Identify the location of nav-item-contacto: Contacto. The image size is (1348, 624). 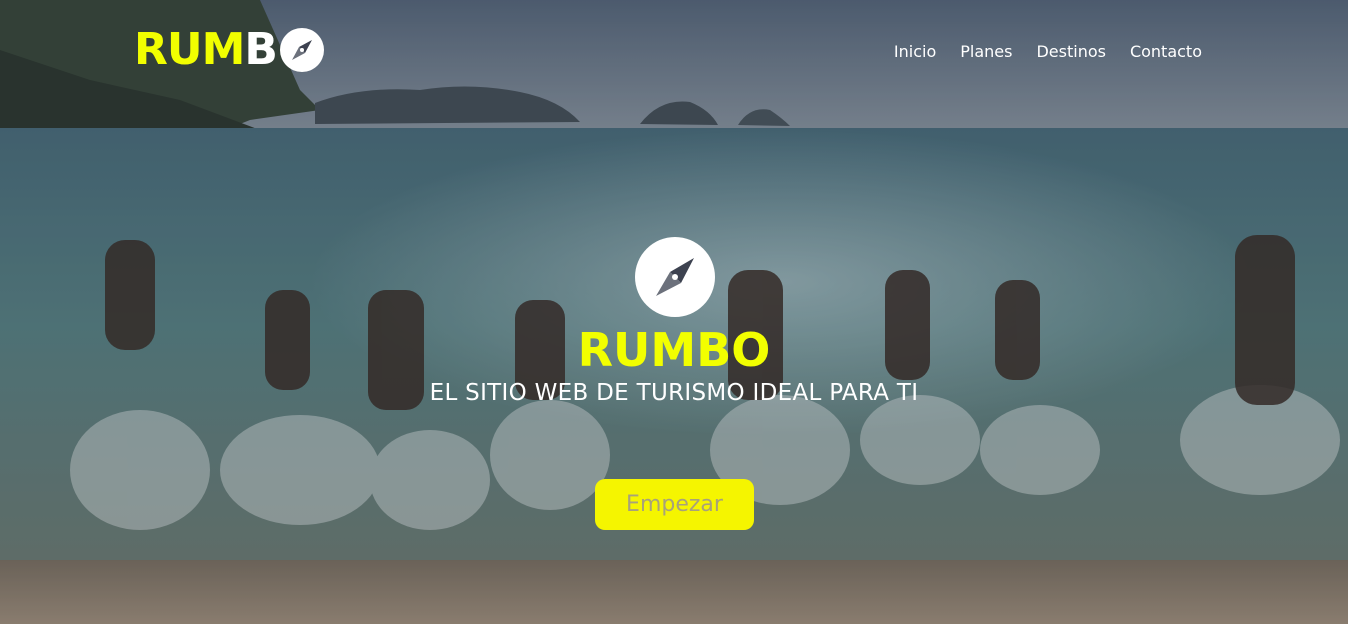
(1166, 52).